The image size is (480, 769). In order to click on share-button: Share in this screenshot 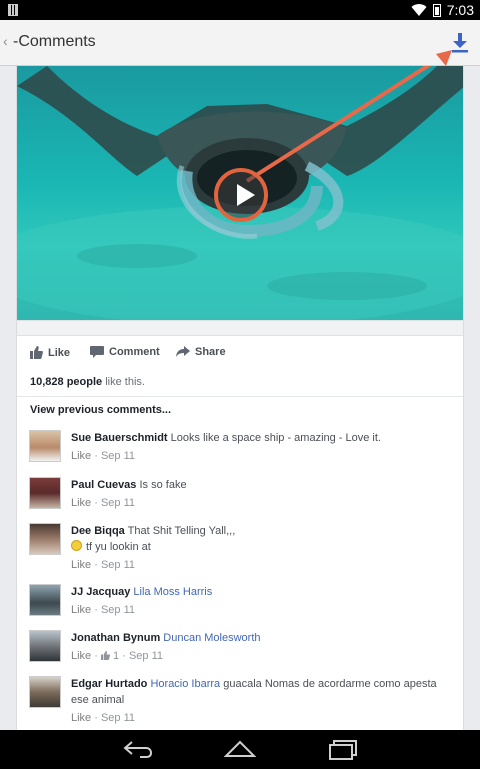, I will do `click(201, 352)`.